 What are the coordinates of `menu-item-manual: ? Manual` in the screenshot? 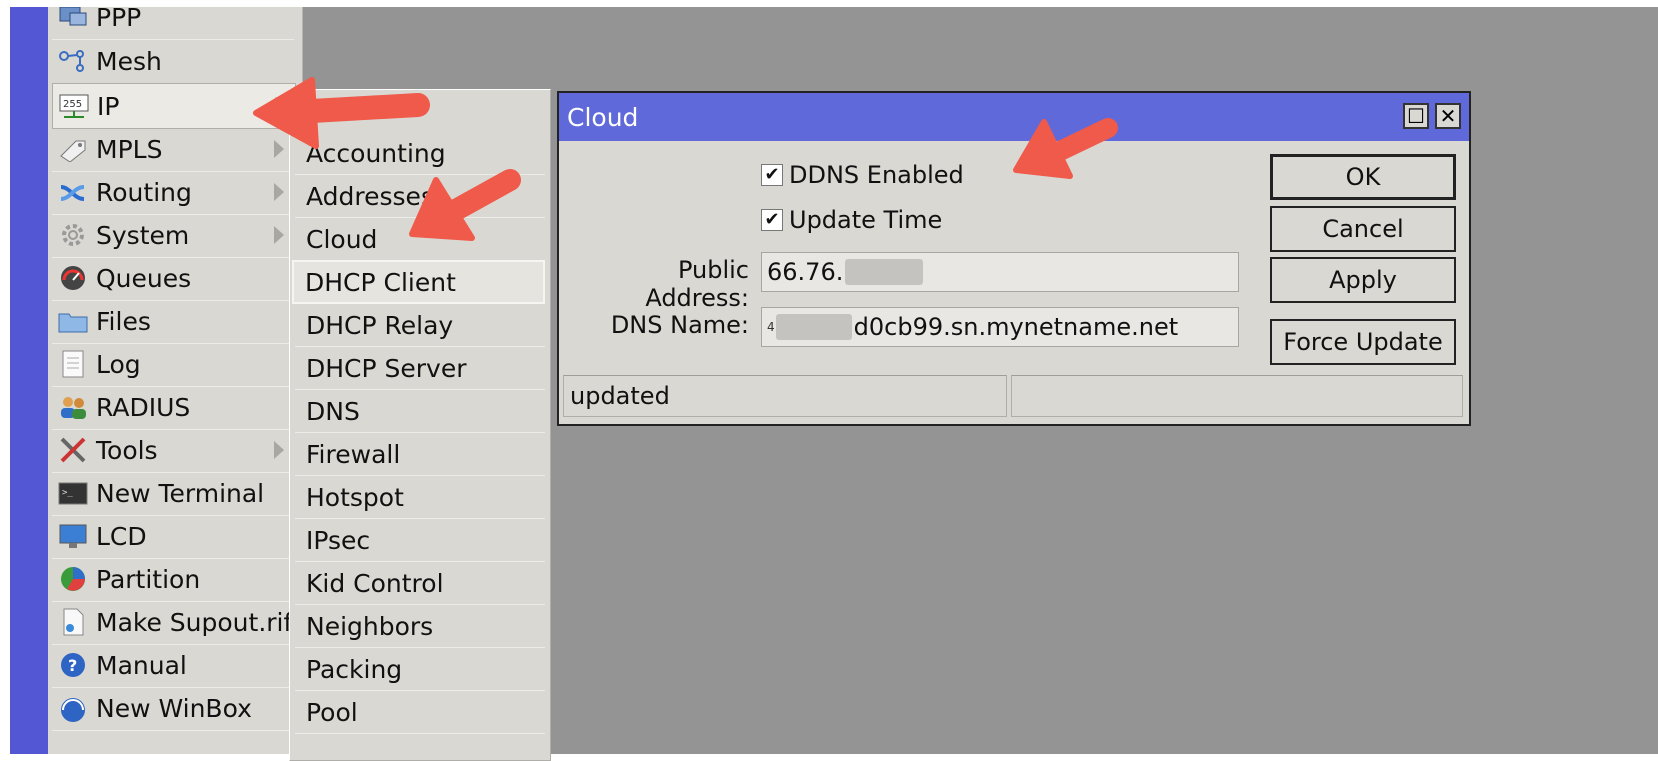 It's located at (173, 665).